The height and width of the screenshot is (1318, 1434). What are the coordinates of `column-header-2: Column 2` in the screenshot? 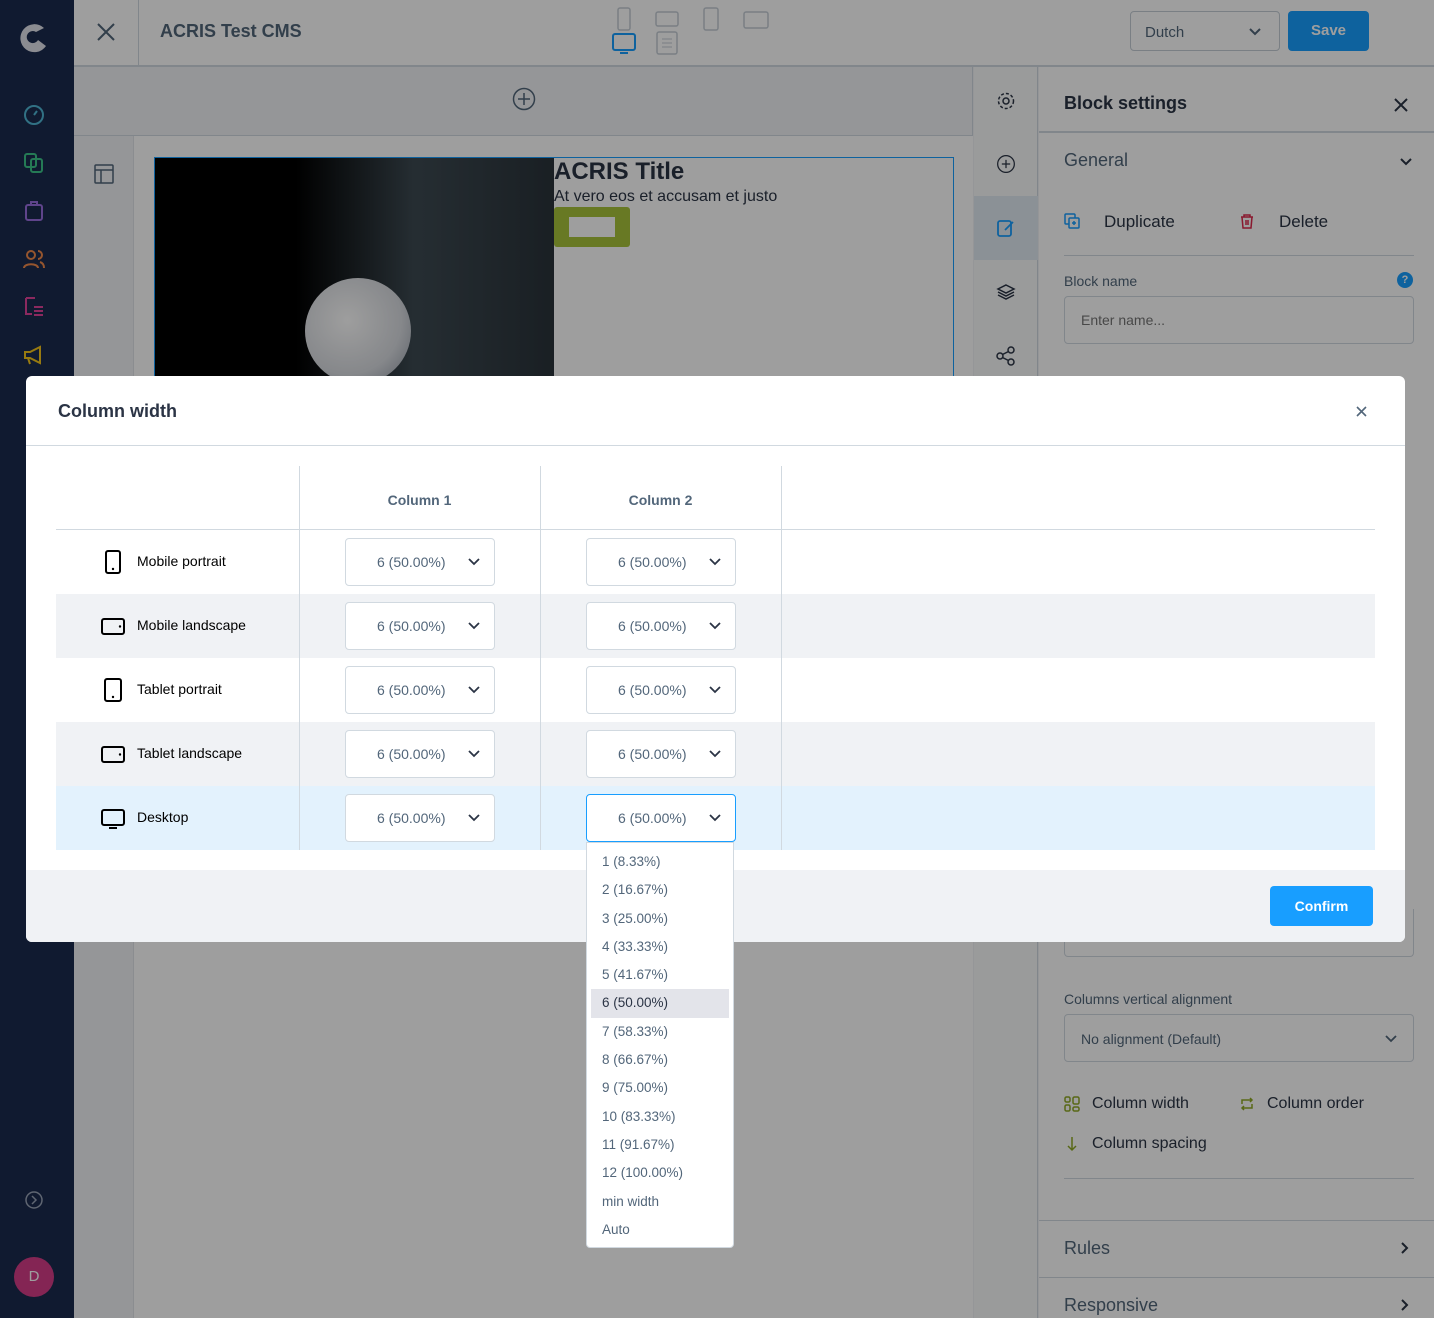 It's located at (660, 500).